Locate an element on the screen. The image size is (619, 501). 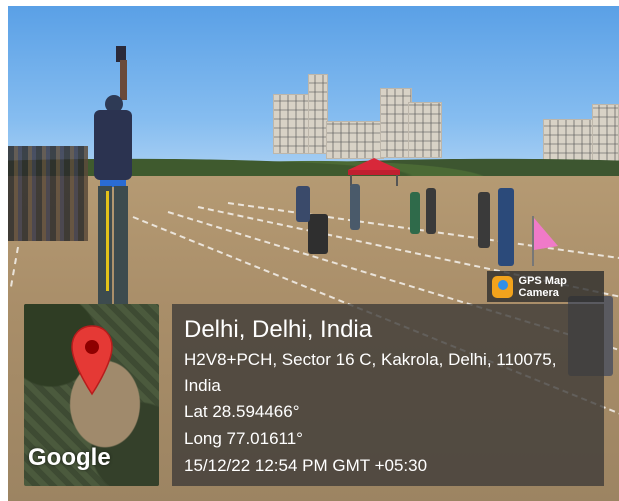
red-tent is located at coordinates (374, 172).